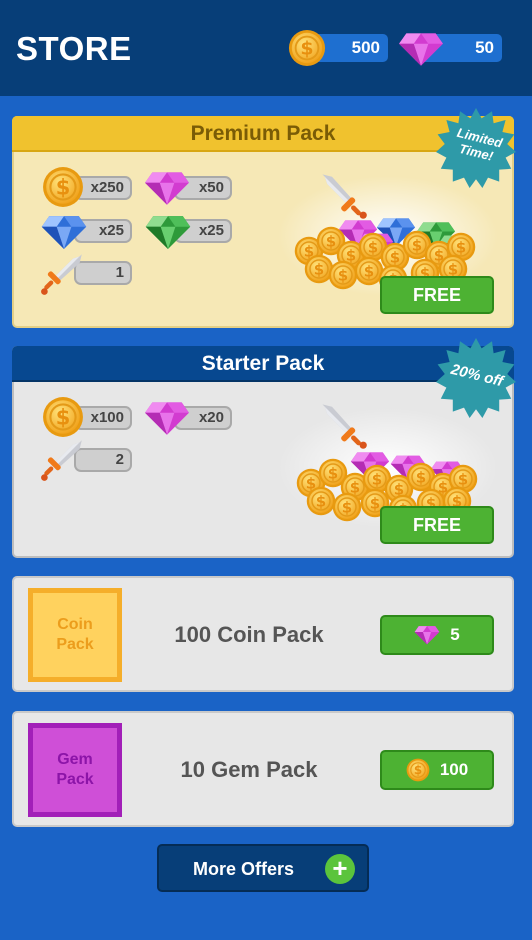  Describe the element at coordinates (437, 295) in the screenshot. I see `premium-free-button: FREE` at that location.